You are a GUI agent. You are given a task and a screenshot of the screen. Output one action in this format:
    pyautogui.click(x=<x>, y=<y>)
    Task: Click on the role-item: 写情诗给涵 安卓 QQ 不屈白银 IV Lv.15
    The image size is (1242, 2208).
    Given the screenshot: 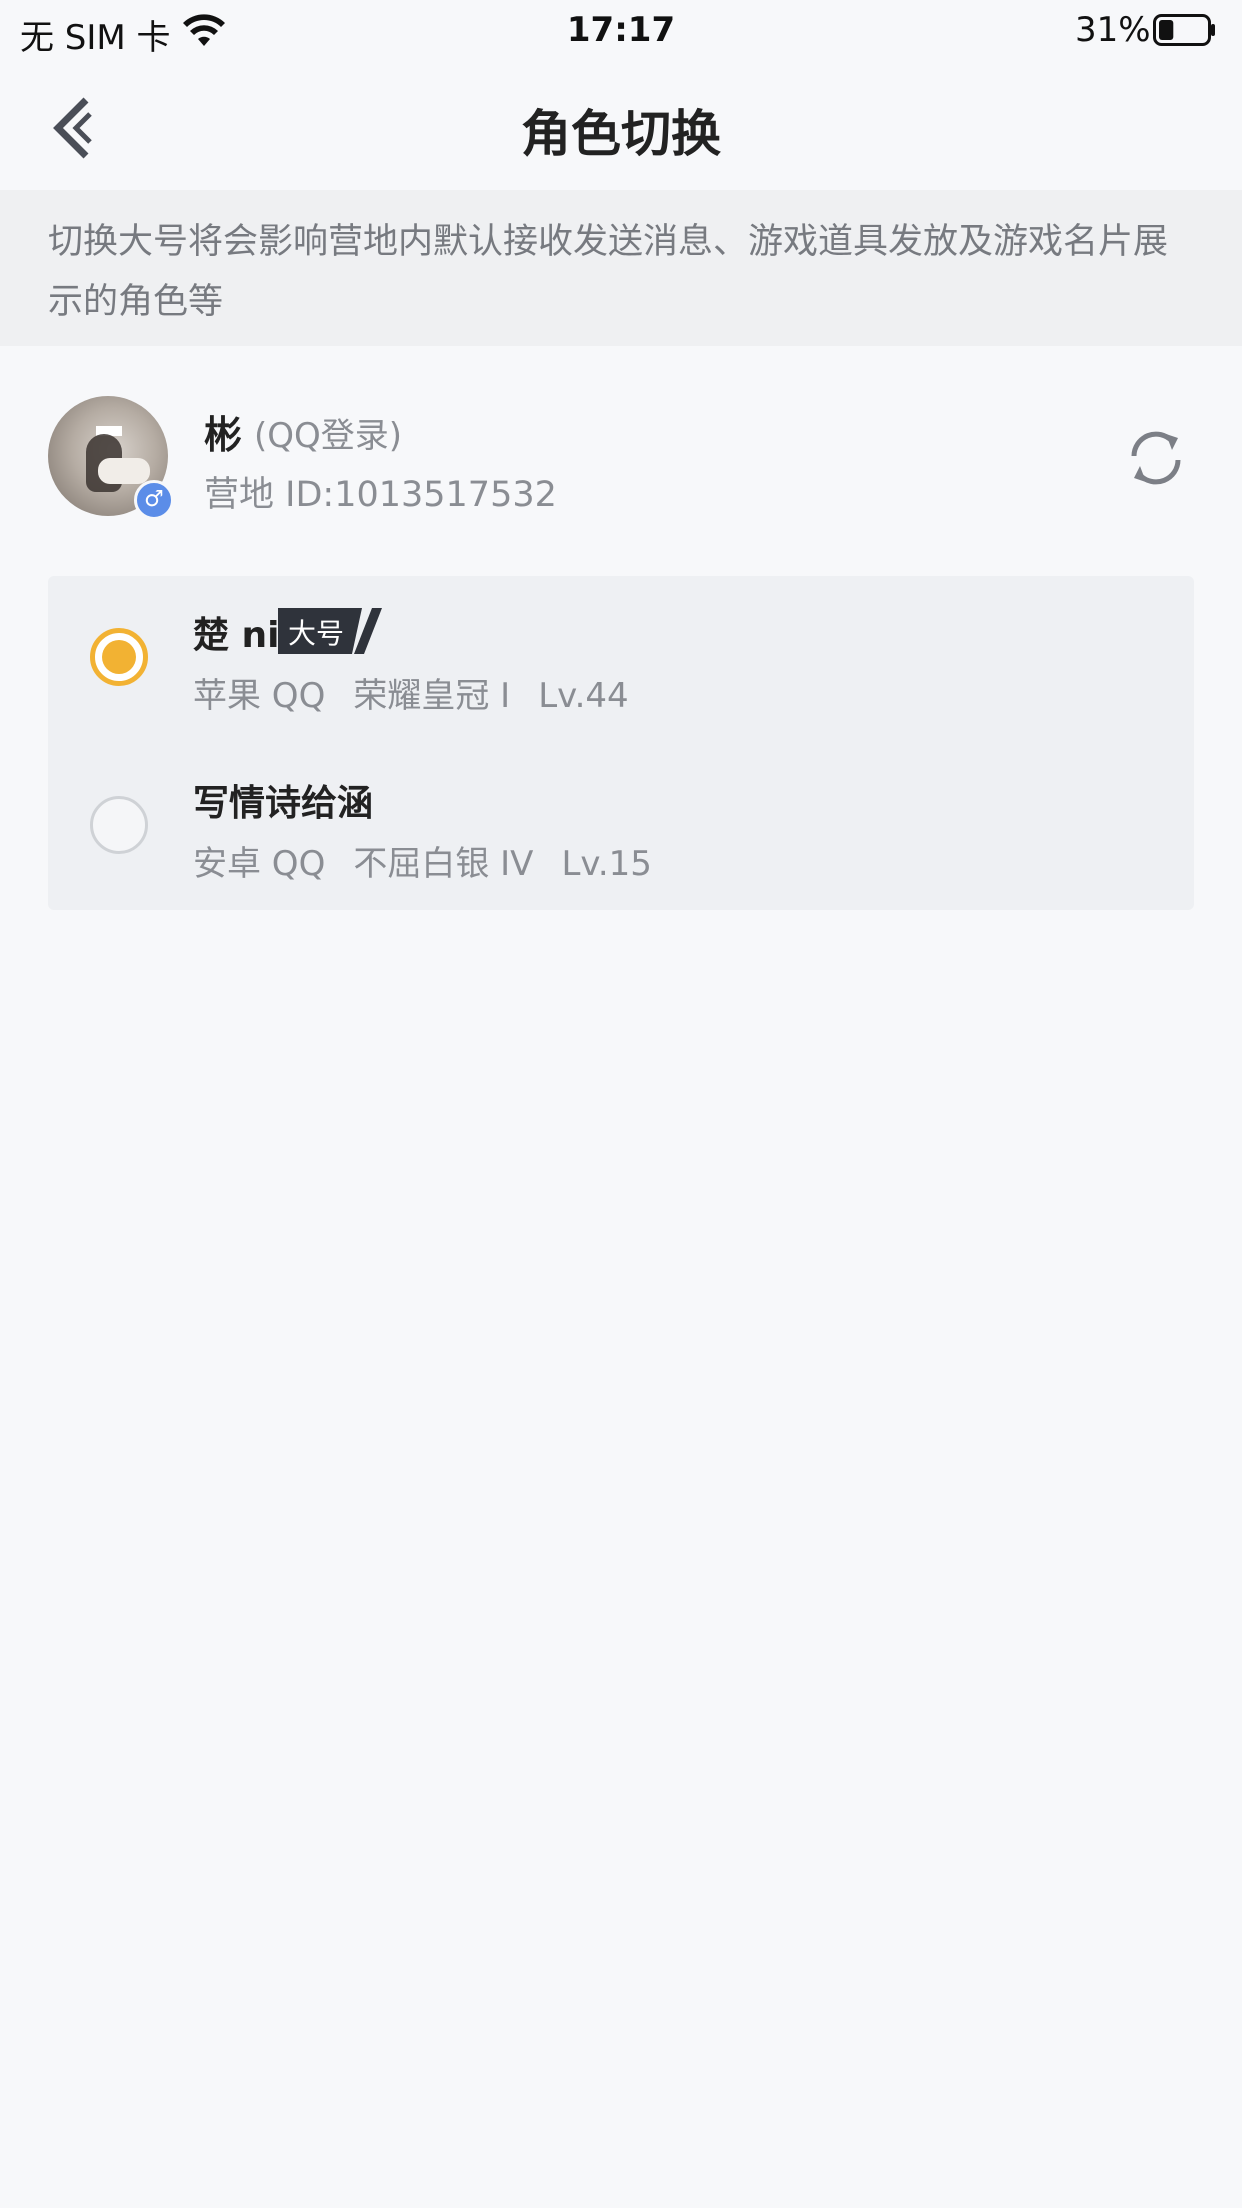 What is the action you would take?
    pyautogui.click(x=621, y=824)
    